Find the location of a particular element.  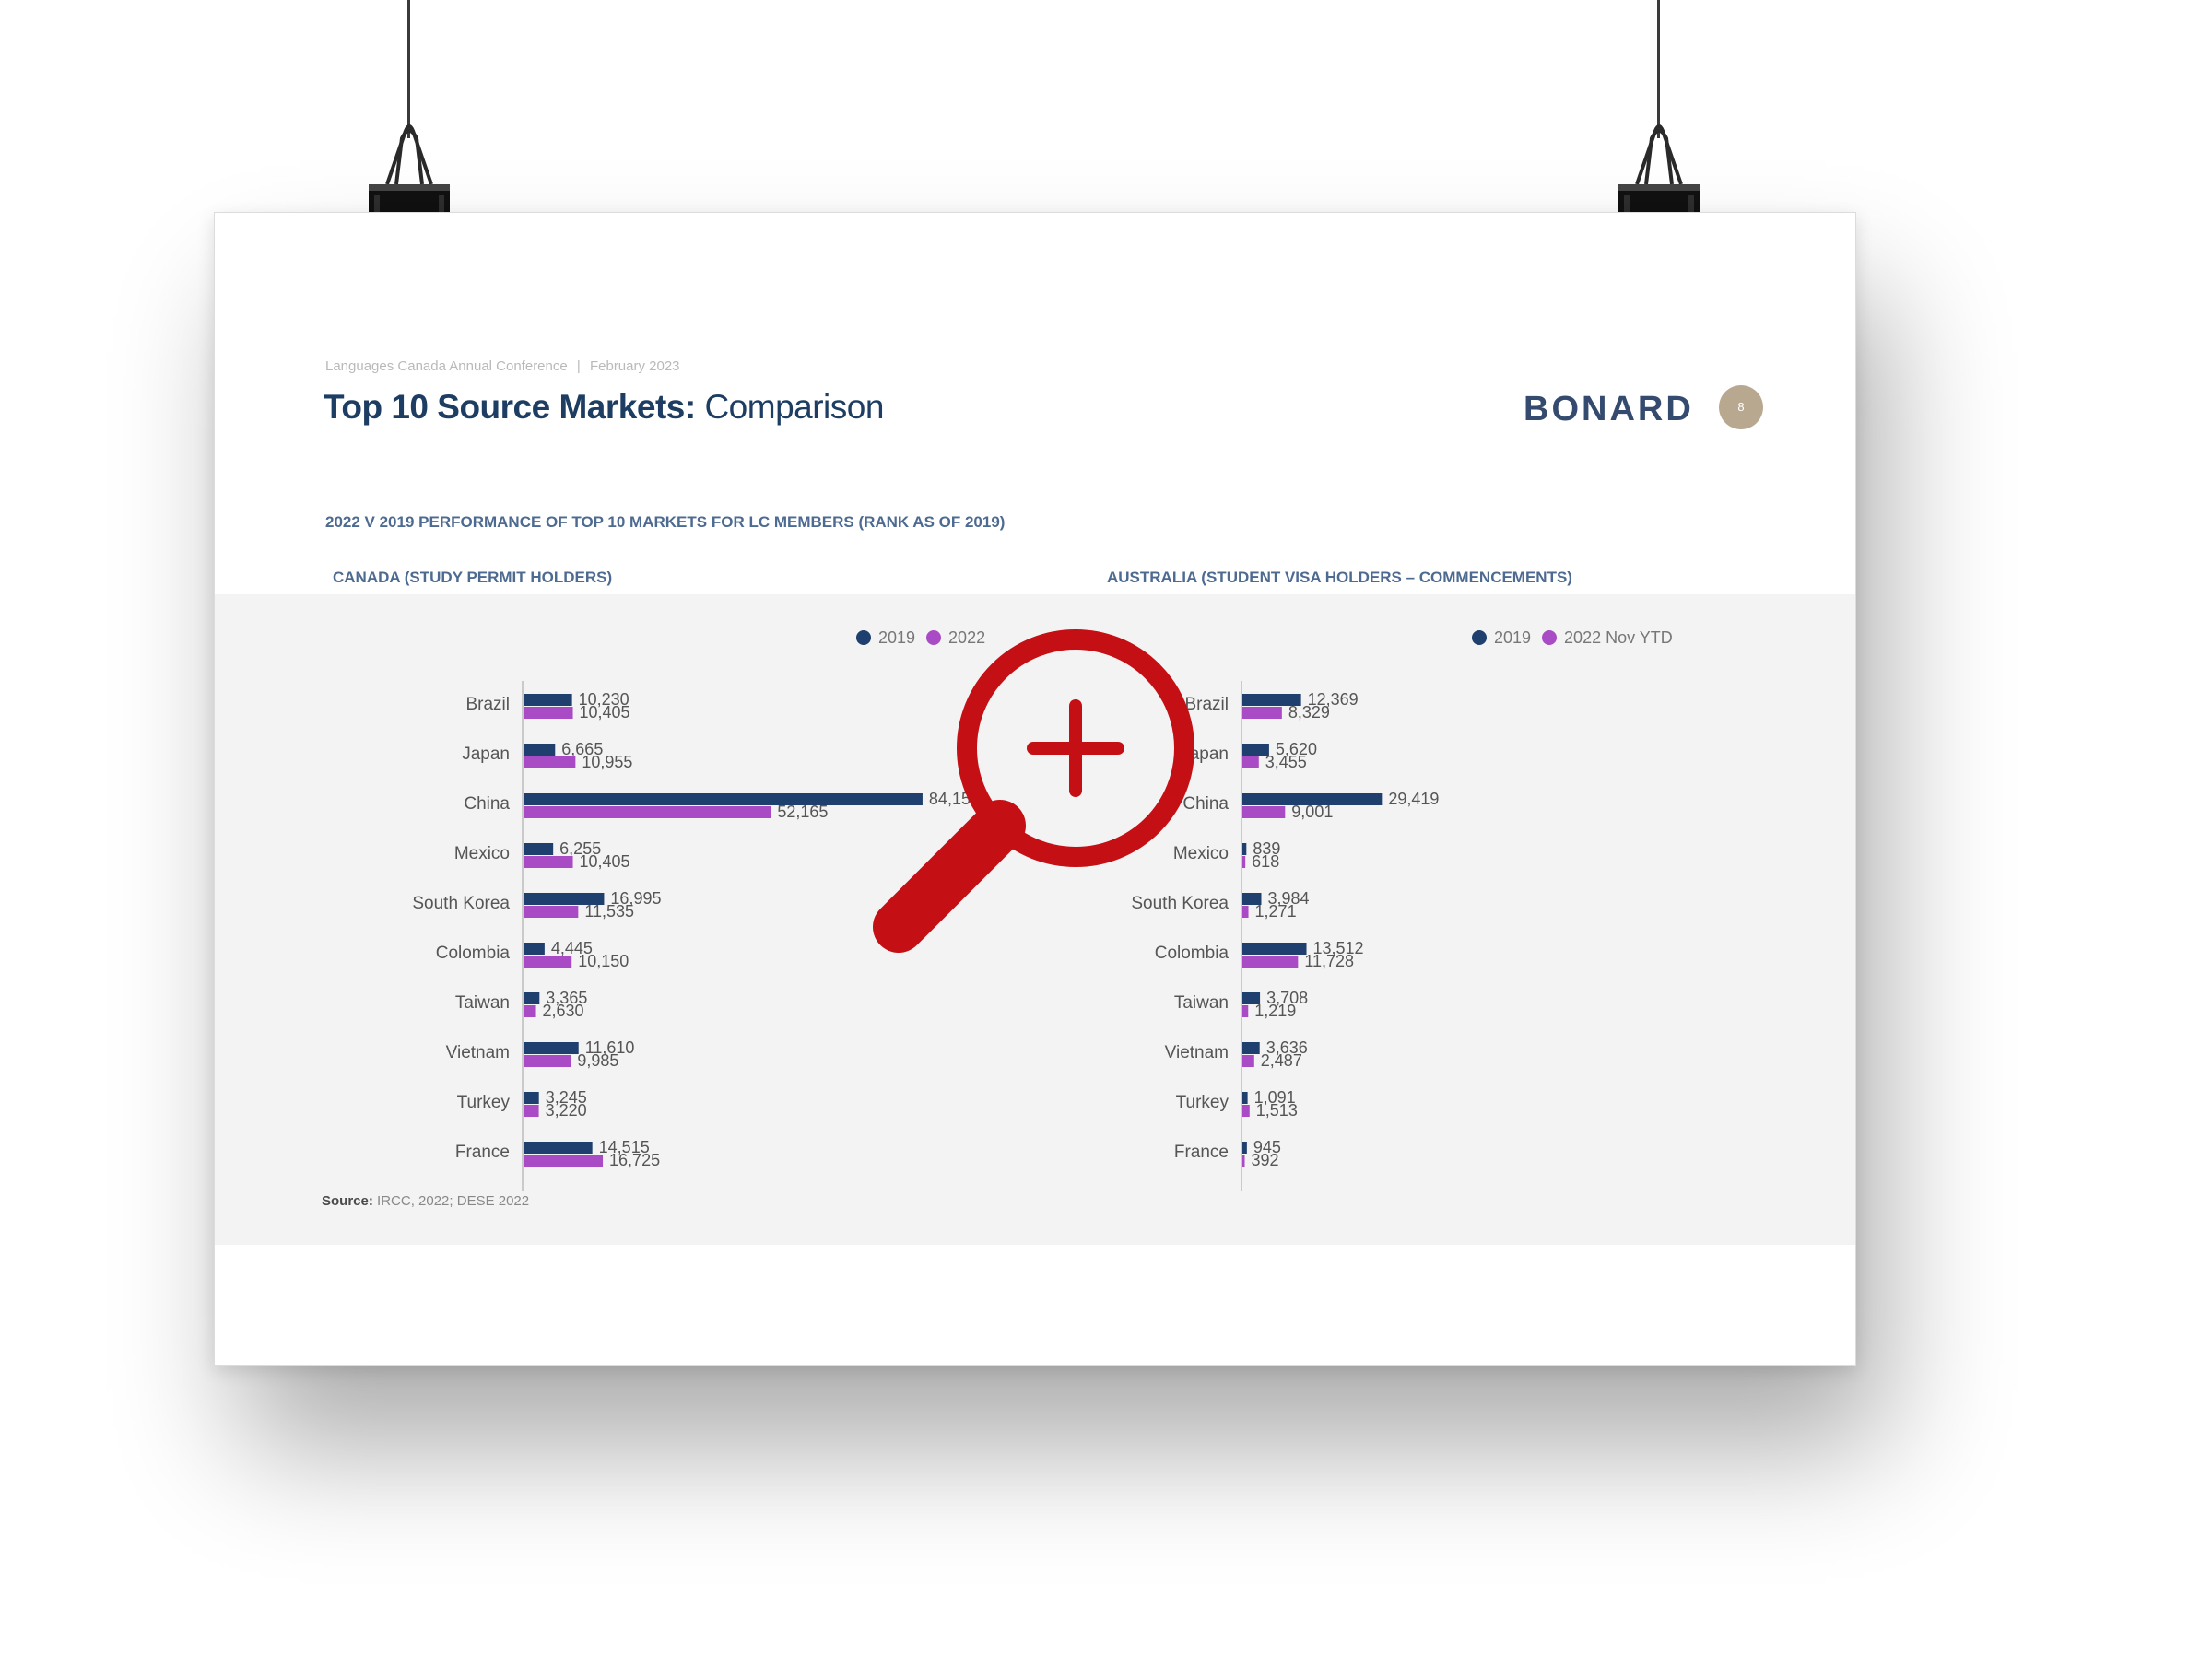

australia-value-label: 618 is located at coordinates (1265, 861).